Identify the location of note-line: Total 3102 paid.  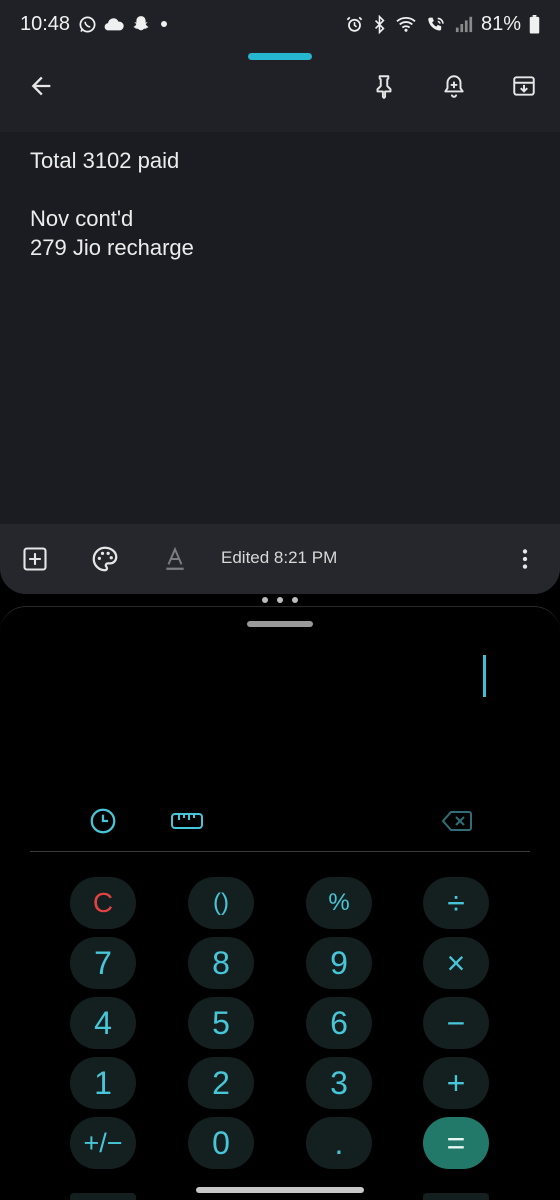
(105, 160).